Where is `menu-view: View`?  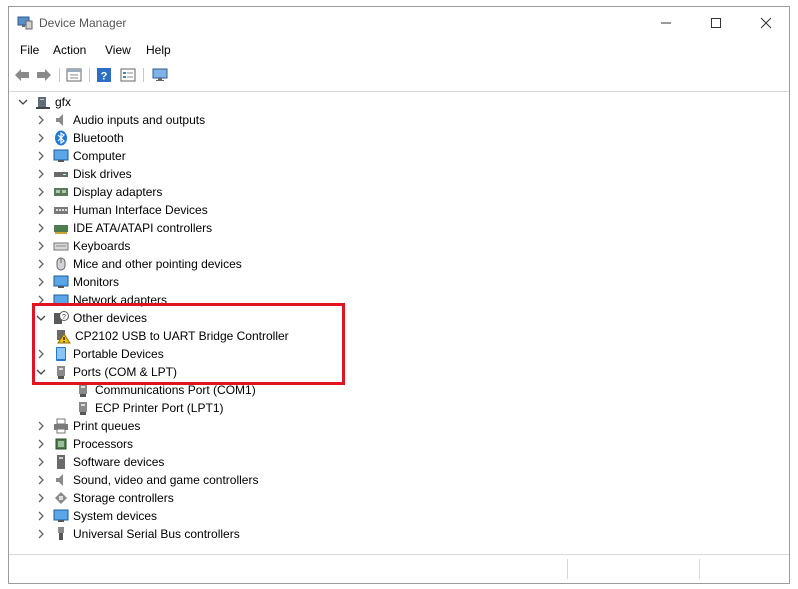 menu-view: View is located at coordinates (118, 50).